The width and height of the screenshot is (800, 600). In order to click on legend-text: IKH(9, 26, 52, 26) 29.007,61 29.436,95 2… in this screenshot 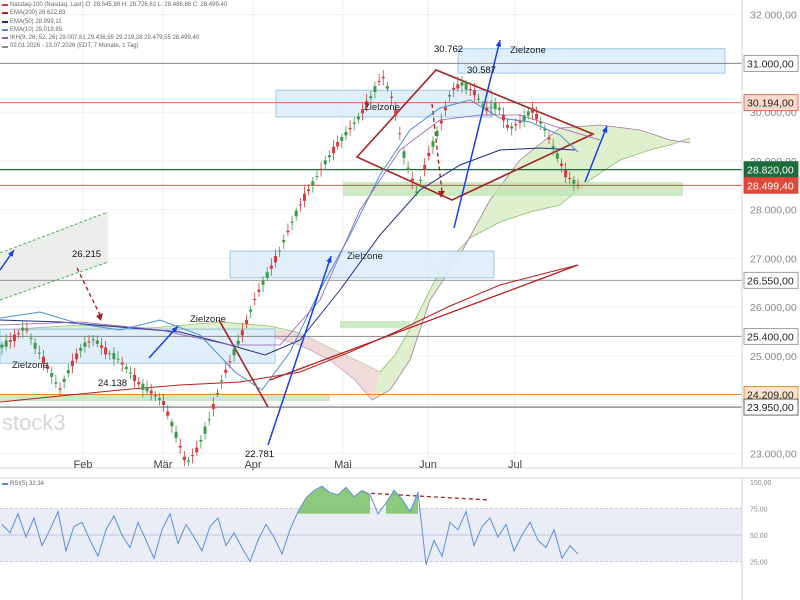, I will do `click(105, 38)`.